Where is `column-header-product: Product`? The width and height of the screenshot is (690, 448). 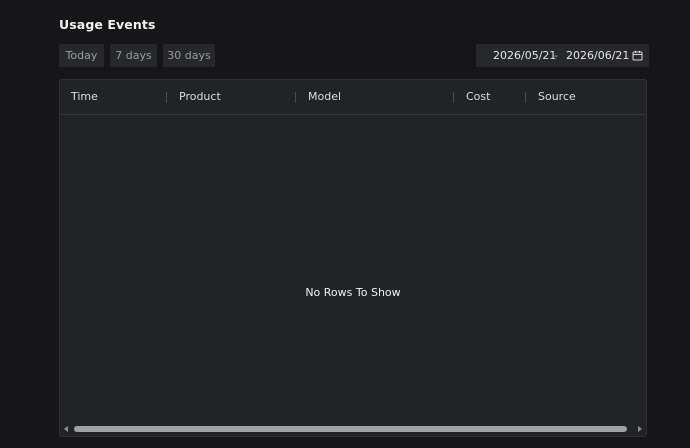
column-header-product: Product is located at coordinates (200, 97).